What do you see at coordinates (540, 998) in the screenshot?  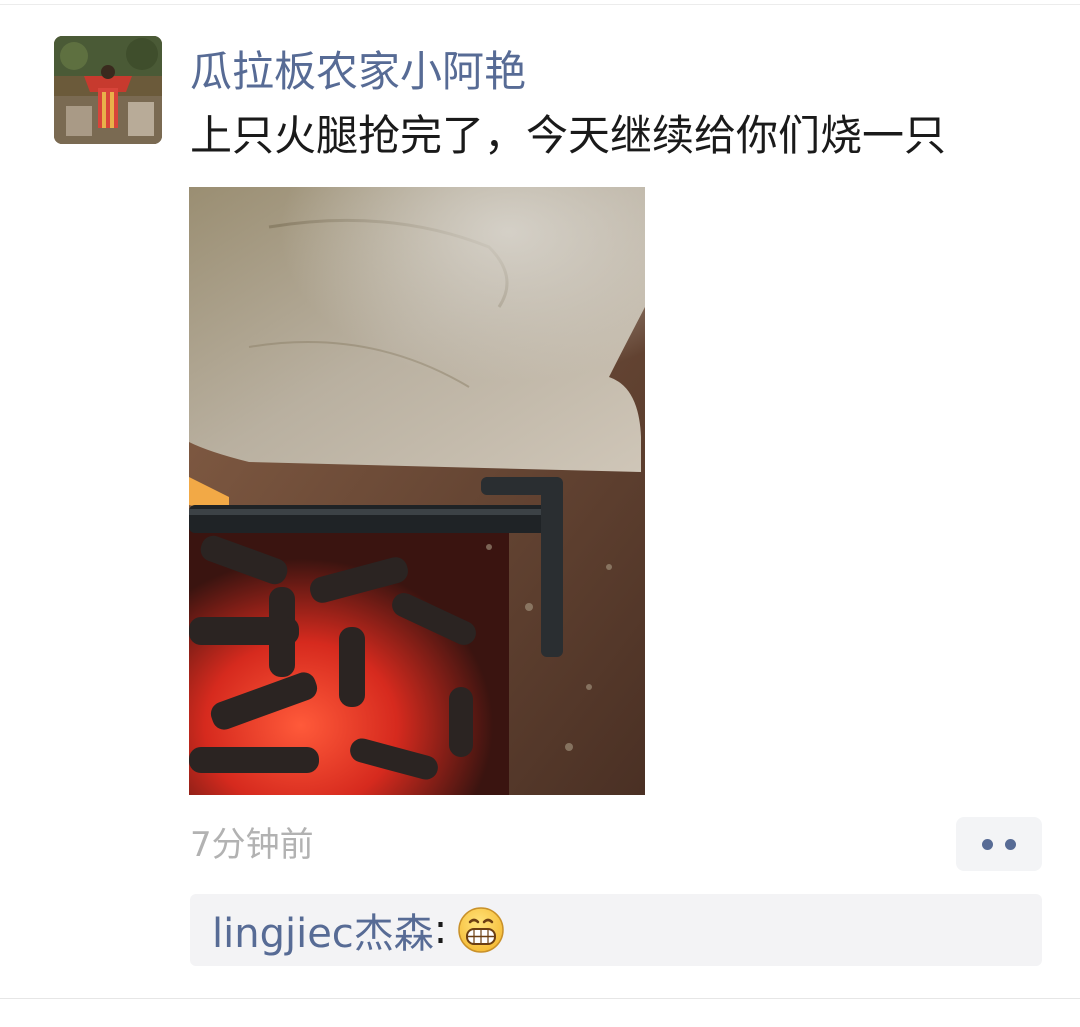 I see `bottom-divider` at bounding box center [540, 998].